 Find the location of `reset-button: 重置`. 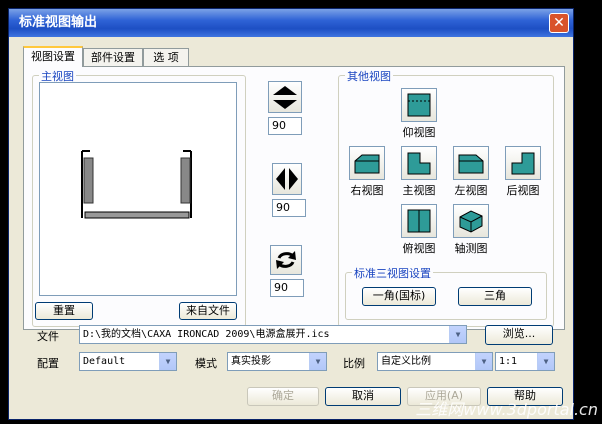

reset-button: 重置 is located at coordinates (64, 311).